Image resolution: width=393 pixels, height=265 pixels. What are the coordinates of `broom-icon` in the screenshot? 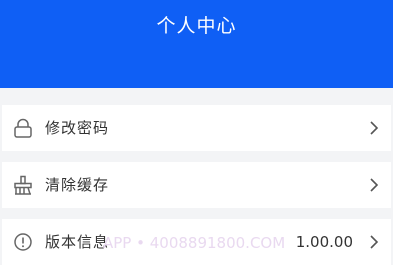 It's located at (23, 185).